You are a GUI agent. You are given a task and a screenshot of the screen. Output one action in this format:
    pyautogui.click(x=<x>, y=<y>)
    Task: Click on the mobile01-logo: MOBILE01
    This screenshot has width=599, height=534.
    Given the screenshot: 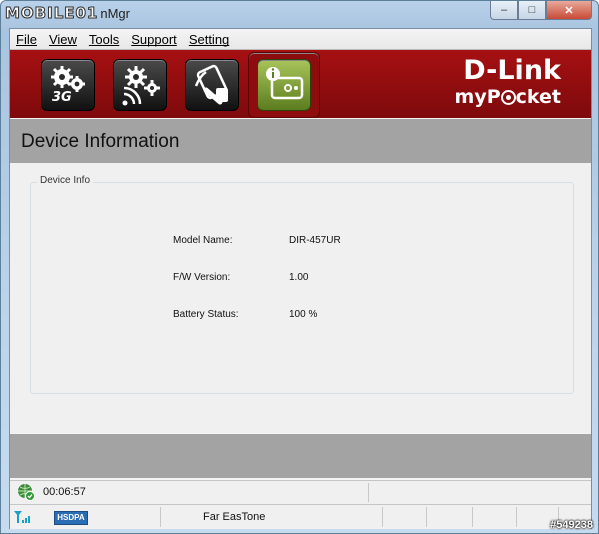 What is the action you would take?
    pyautogui.click(x=51, y=13)
    